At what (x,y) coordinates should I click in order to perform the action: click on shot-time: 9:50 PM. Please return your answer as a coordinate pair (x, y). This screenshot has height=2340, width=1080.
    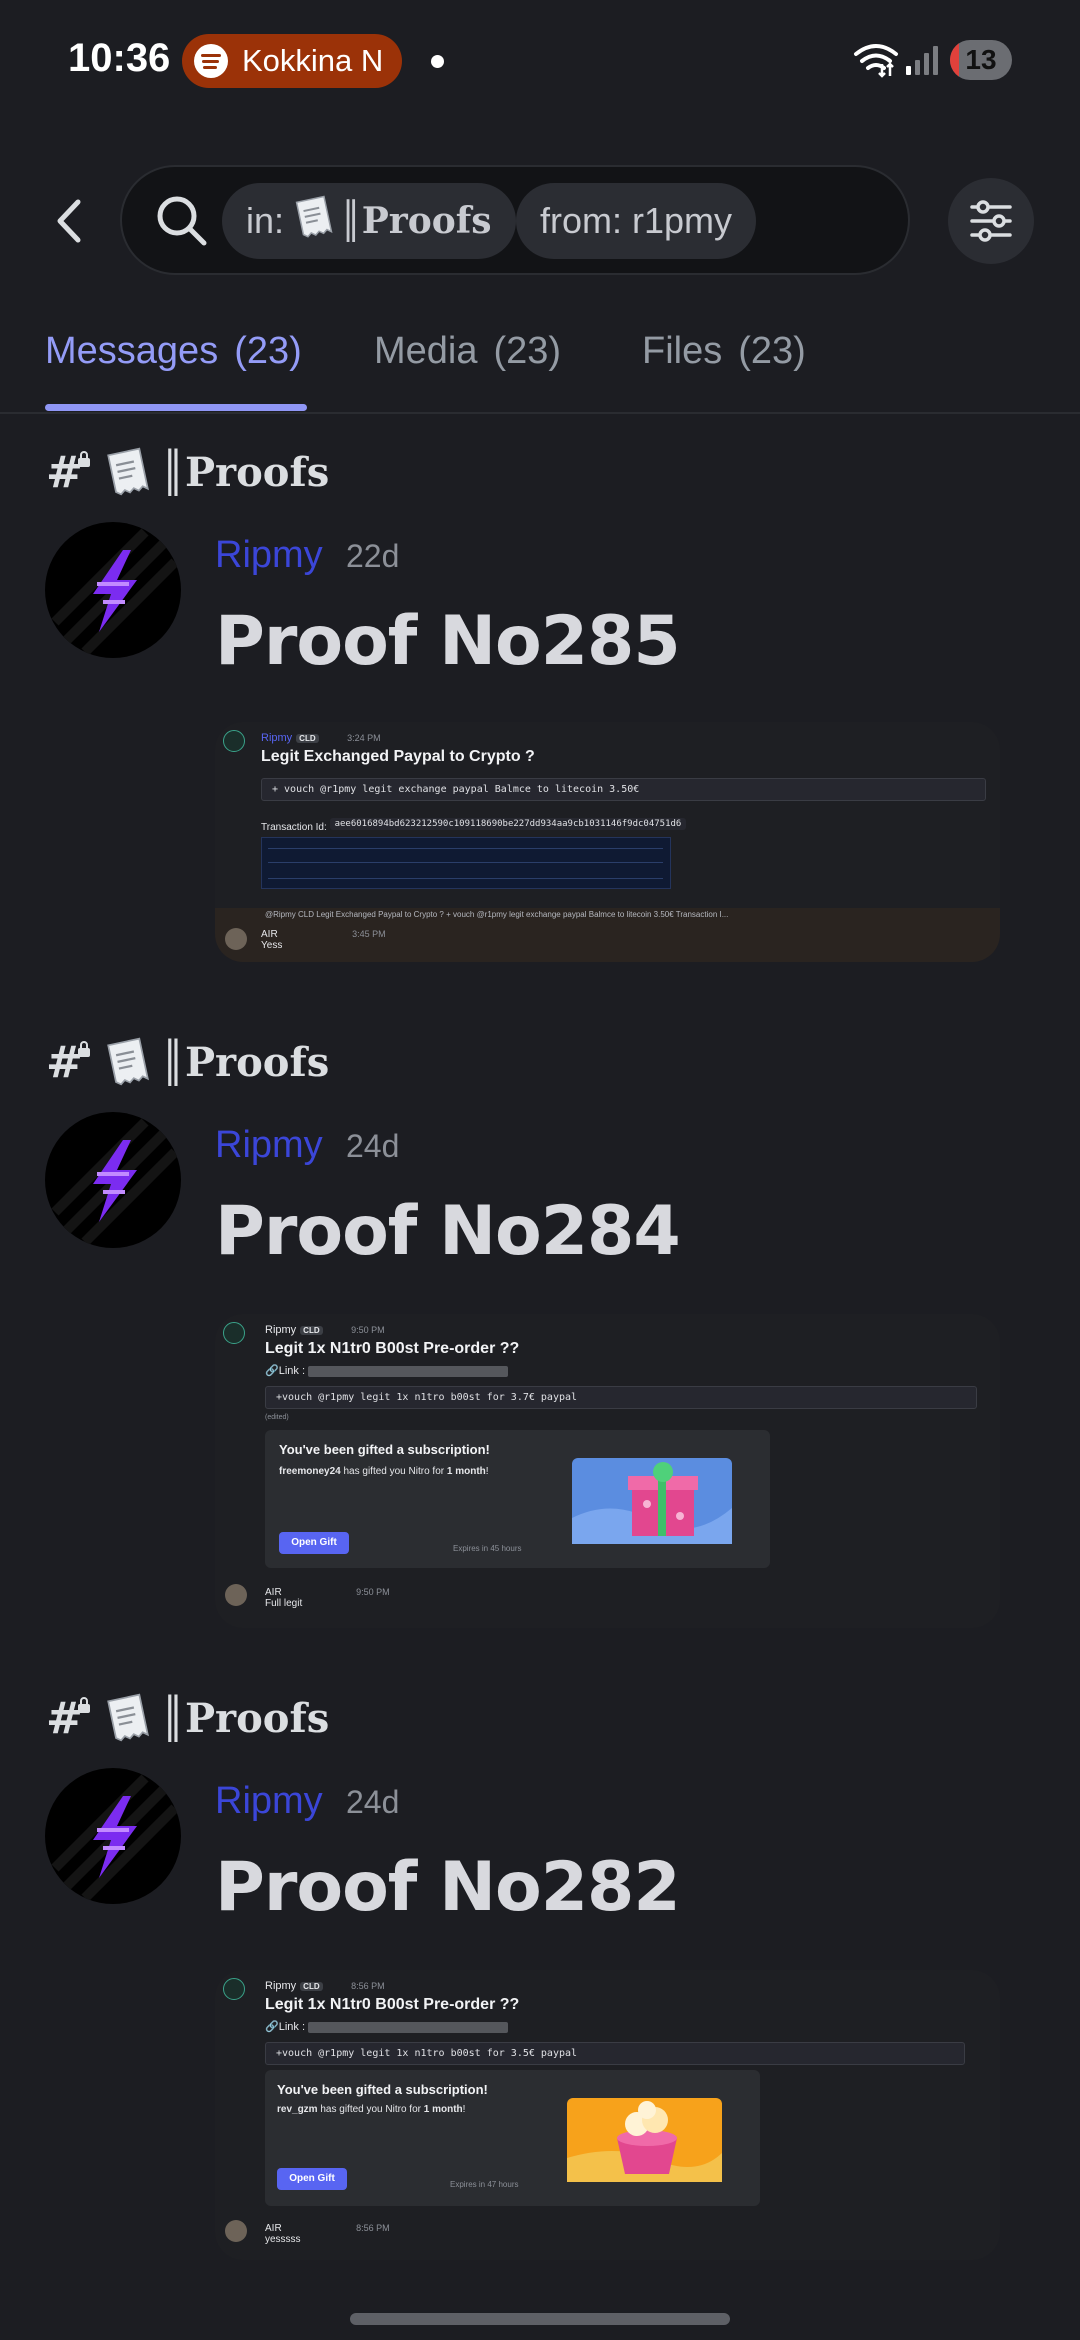
    Looking at the image, I should click on (368, 1330).